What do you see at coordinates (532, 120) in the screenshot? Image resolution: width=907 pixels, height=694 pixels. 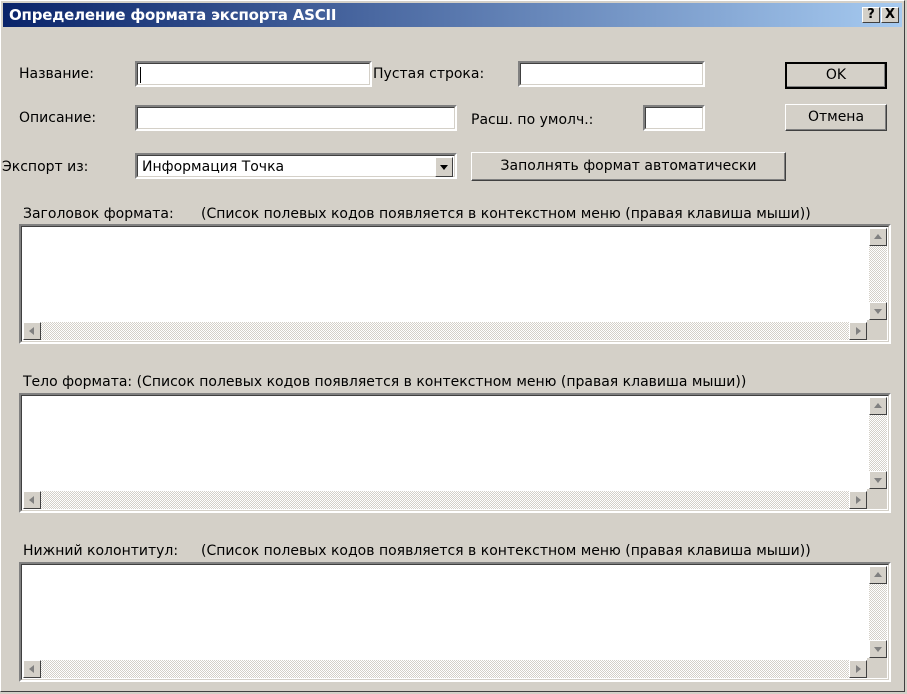 I see `default-ext-label: Расш. по умолч.:` at bounding box center [532, 120].